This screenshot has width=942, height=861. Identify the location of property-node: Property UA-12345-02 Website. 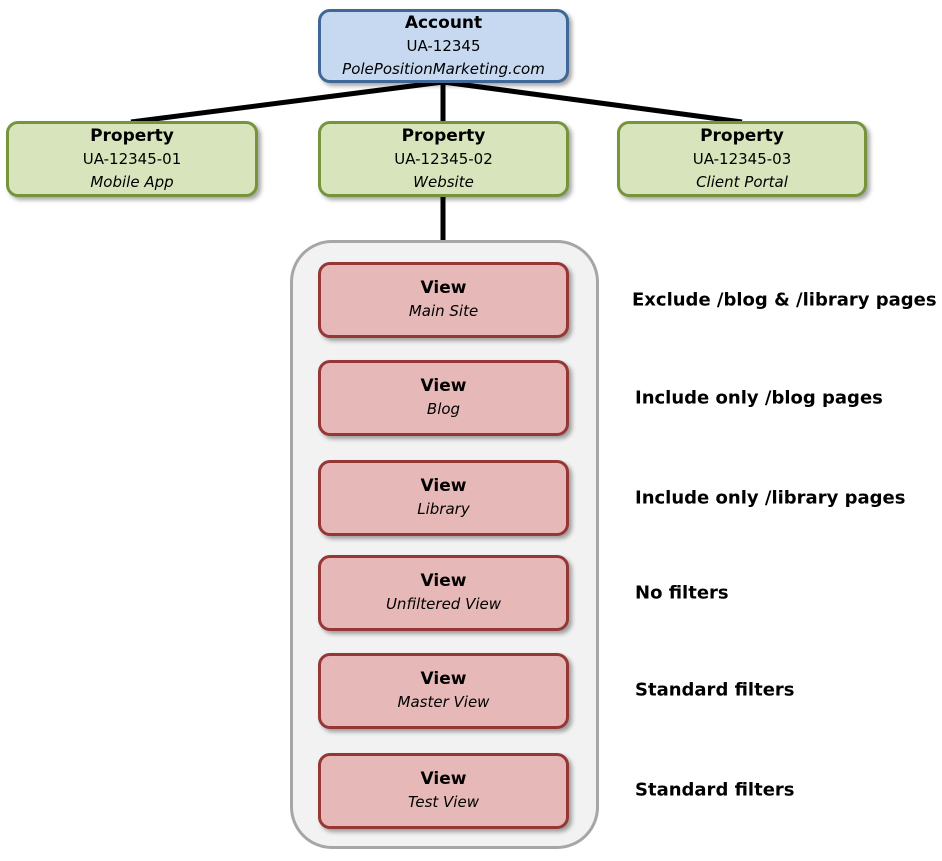
(443, 159).